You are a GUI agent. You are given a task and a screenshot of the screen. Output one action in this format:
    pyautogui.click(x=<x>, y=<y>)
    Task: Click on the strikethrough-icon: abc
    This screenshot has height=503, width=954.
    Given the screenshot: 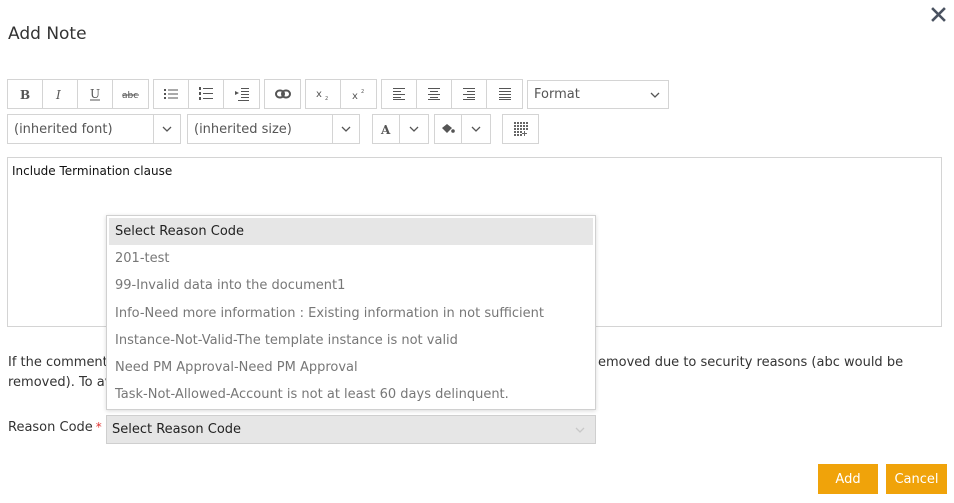 What is the action you would take?
    pyautogui.click(x=130, y=95)
    